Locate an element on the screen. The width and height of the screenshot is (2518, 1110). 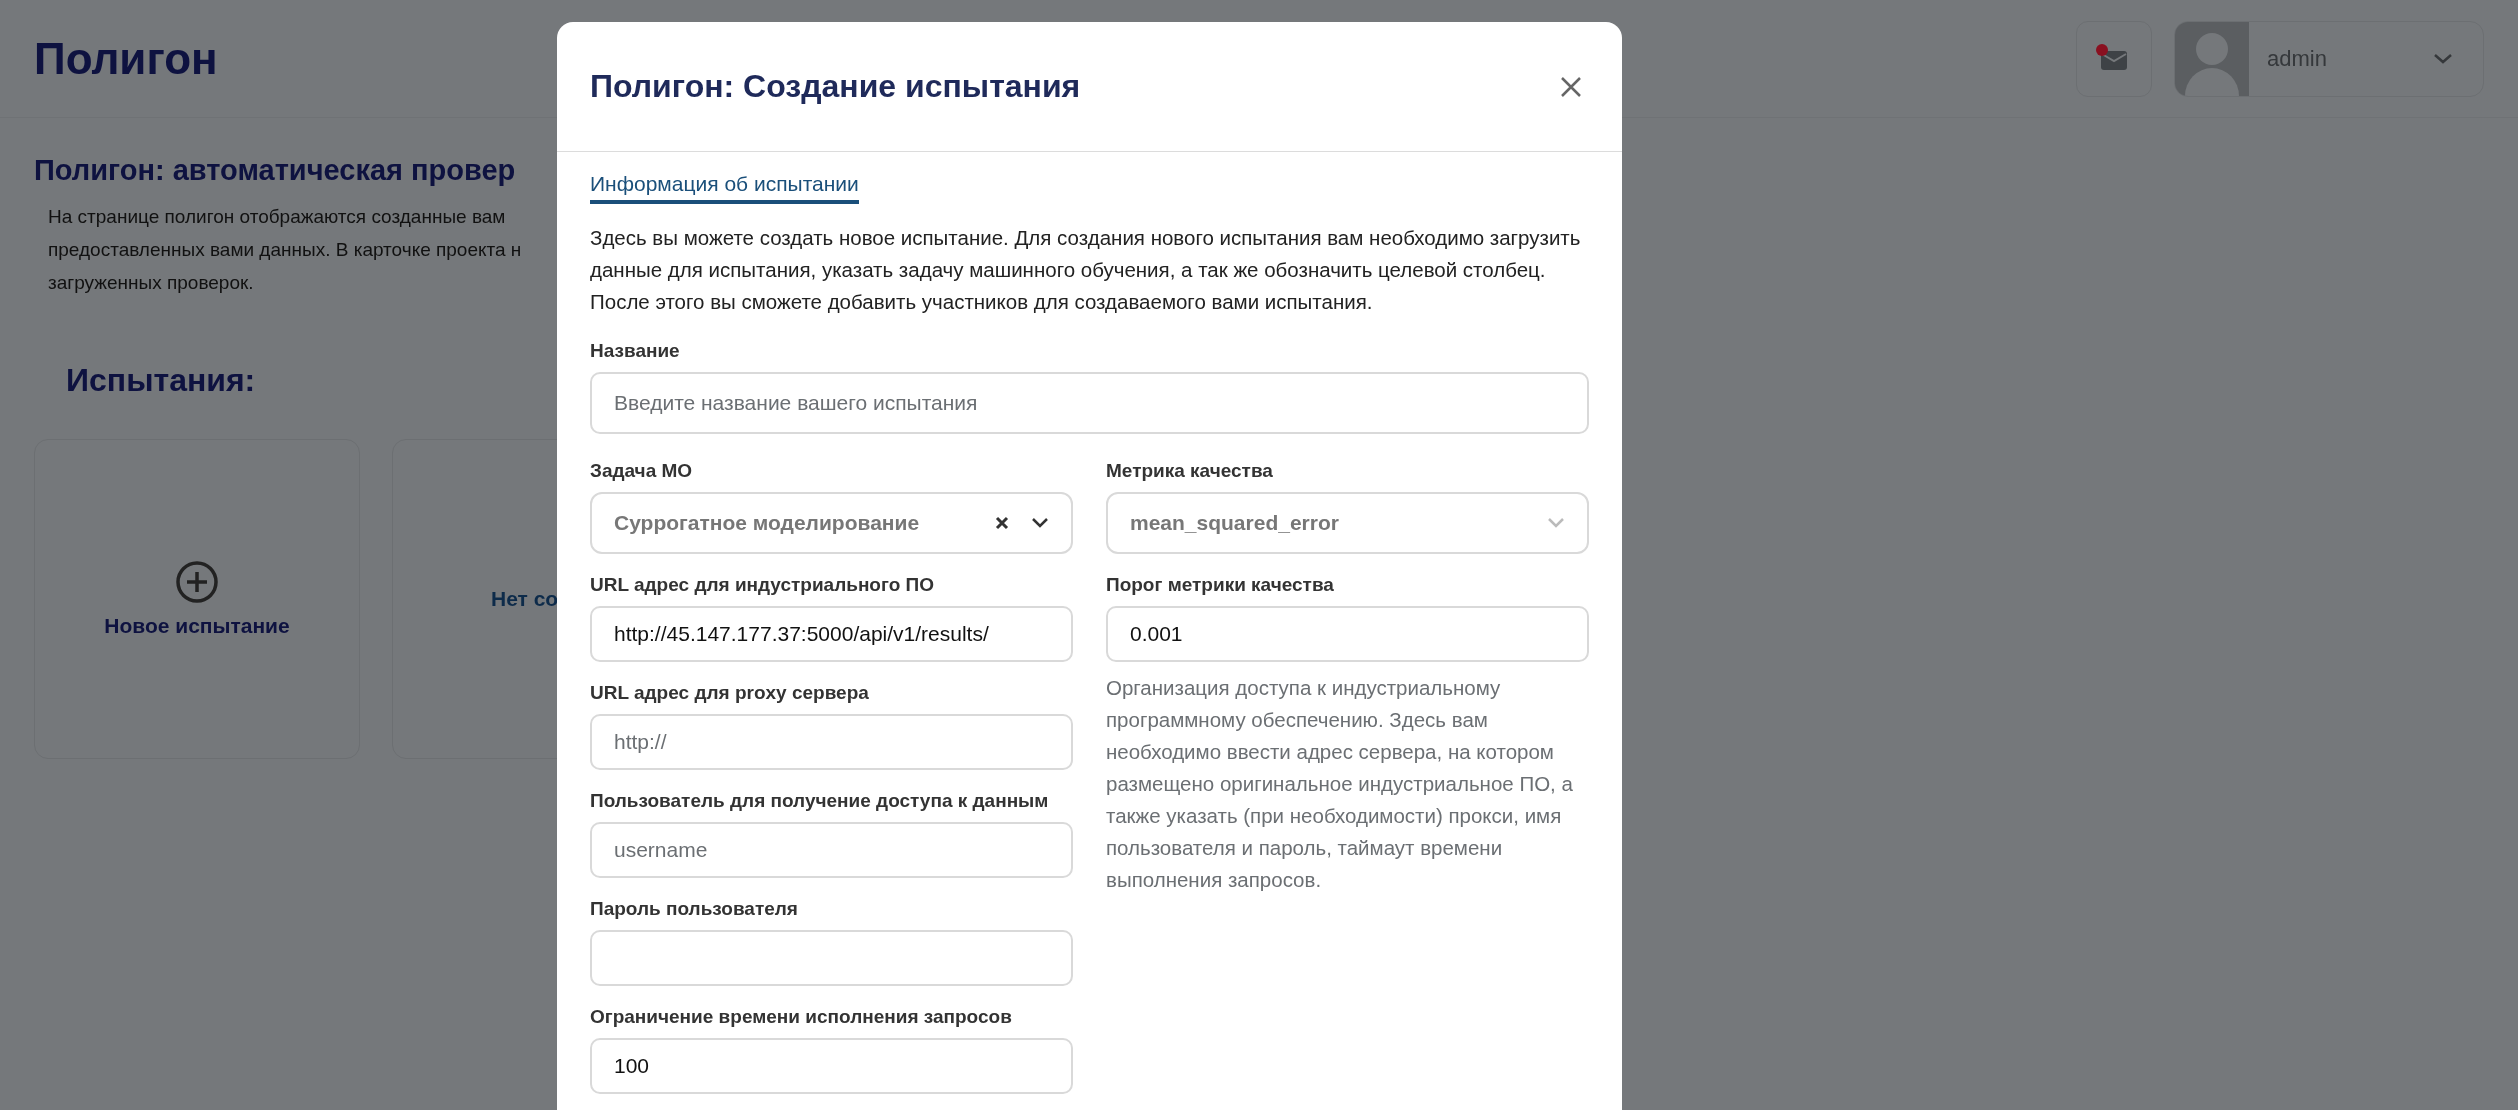
select-field: Суррогатное моделирование is located at coordinates (831, 523).